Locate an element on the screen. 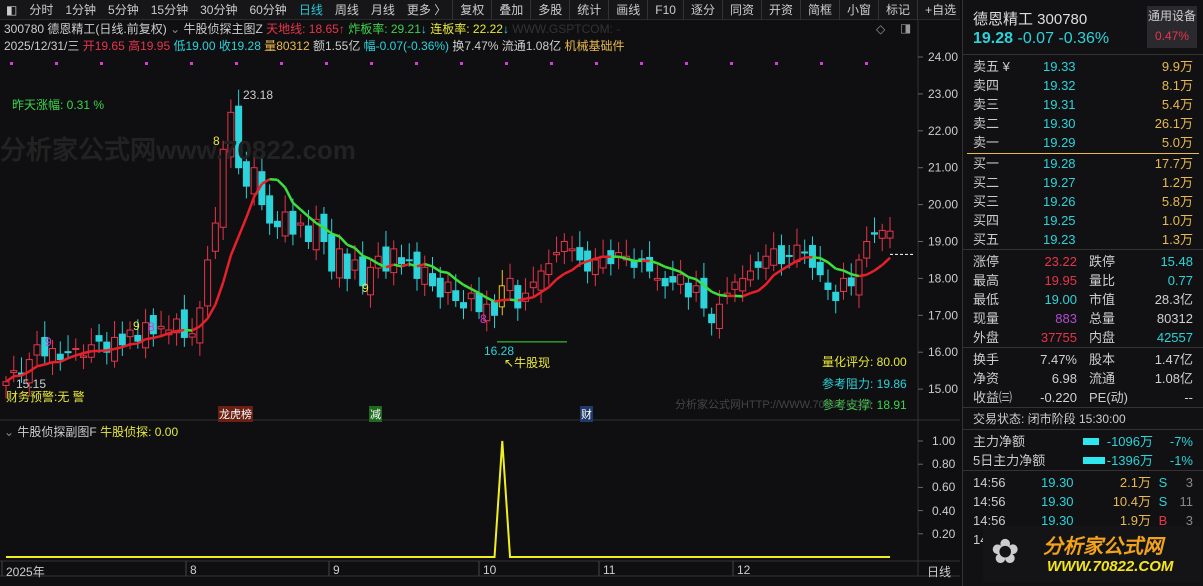 This screenshot has height=586, width=1203. level-label: 买五 is located at coordinates (986, 239).